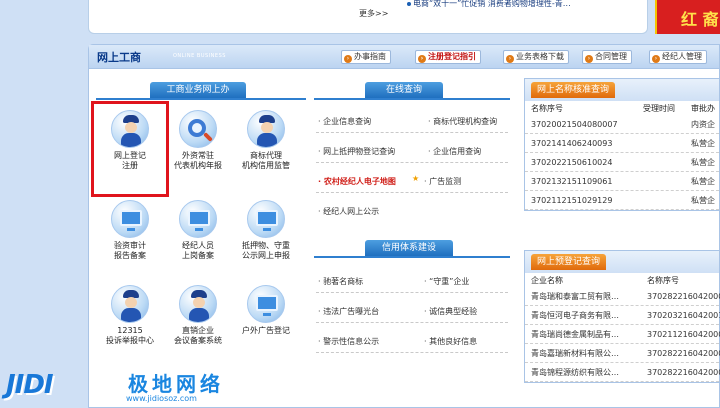 This screenshot has height=408, width=720. Describe the element at coordinates (119, 57) in the screenshot. I see `panel-title: 网上工商` at that location.